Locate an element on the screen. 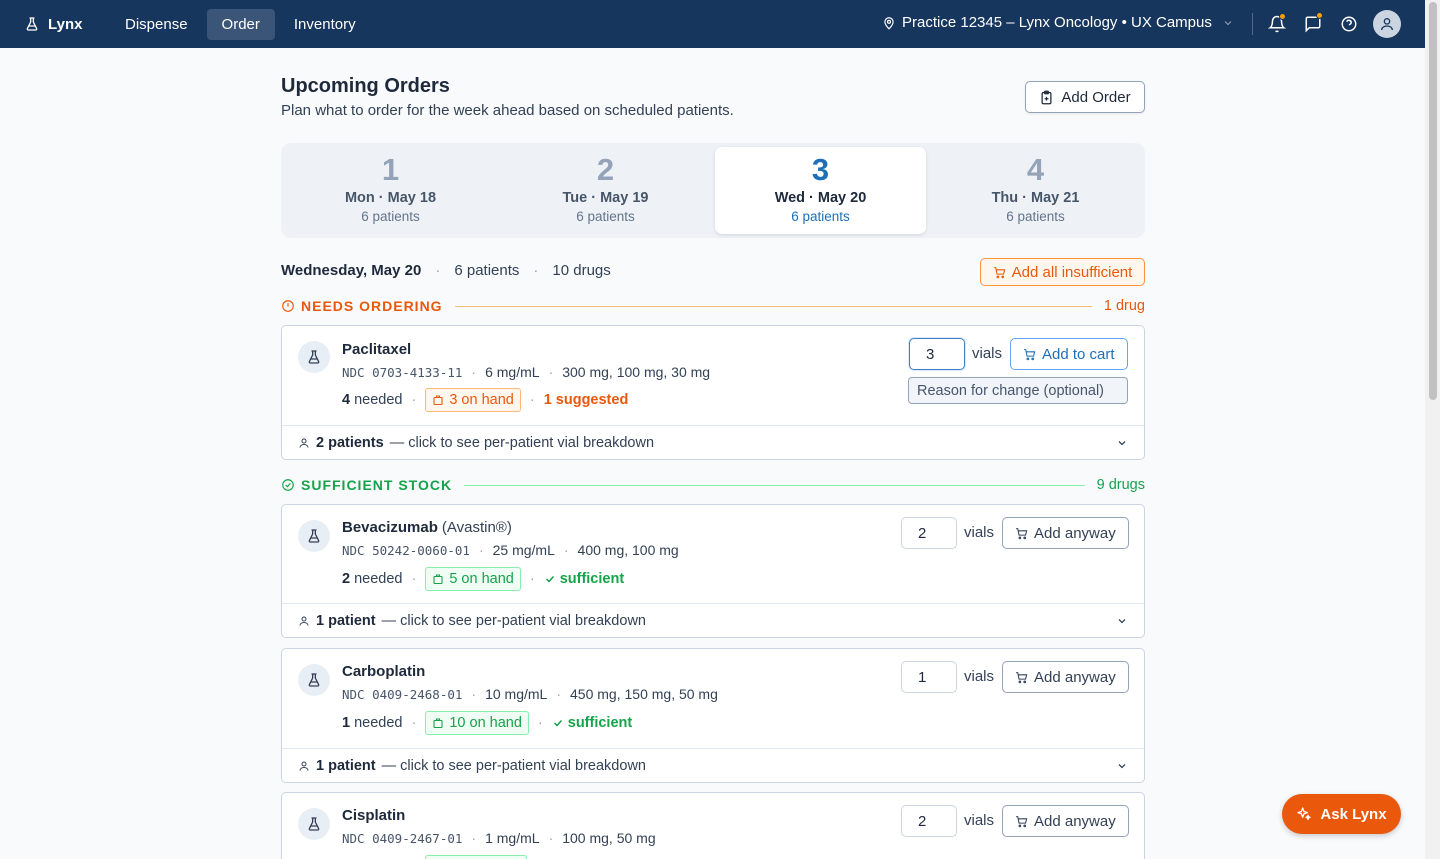  message-dot is located at coordinates (1319, 15).